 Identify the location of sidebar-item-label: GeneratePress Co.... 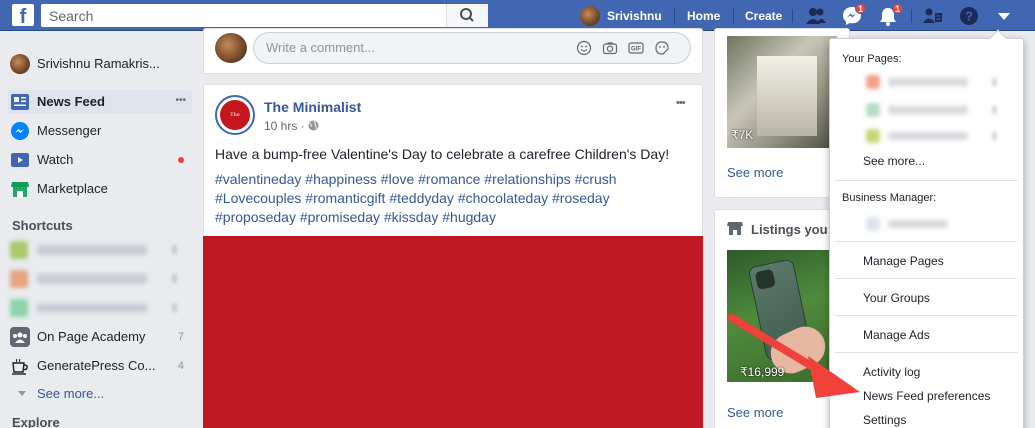
(96, 365).